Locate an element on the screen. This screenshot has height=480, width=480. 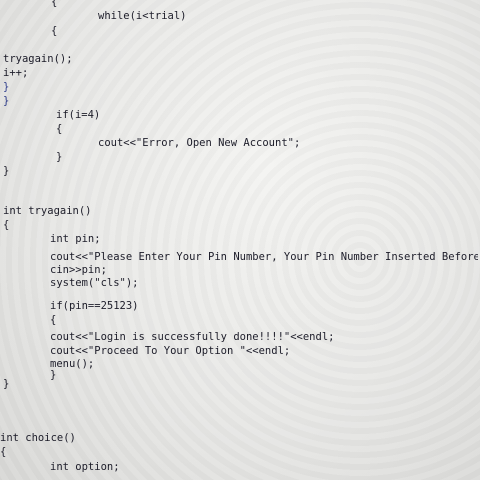
code-line: system("cls"); is located at coordinates (94, 283).